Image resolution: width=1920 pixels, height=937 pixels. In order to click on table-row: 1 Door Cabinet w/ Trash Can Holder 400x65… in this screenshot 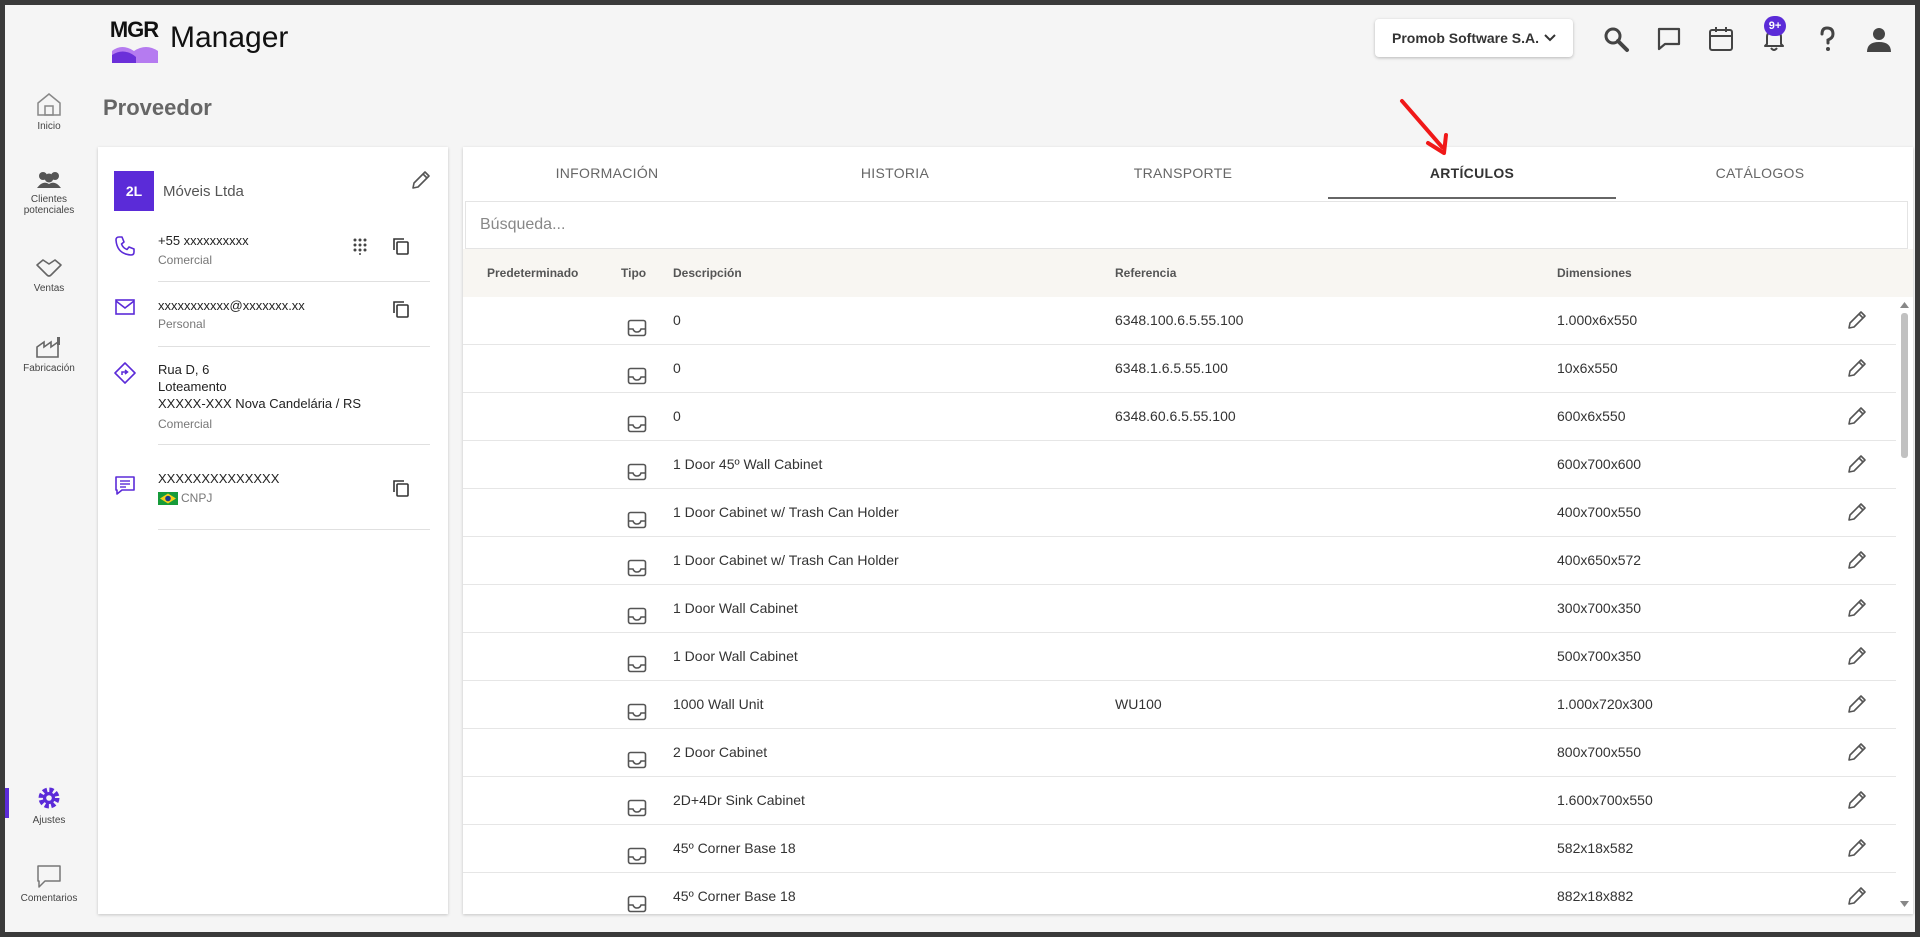, I will do `click(1179, 561)`.